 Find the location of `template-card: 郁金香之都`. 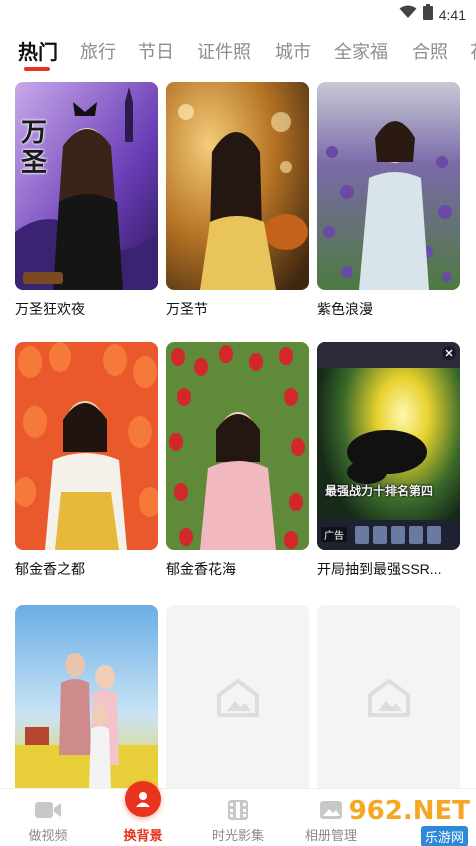

template-card: 郁金香之都 is located at coordinates (86, 460).